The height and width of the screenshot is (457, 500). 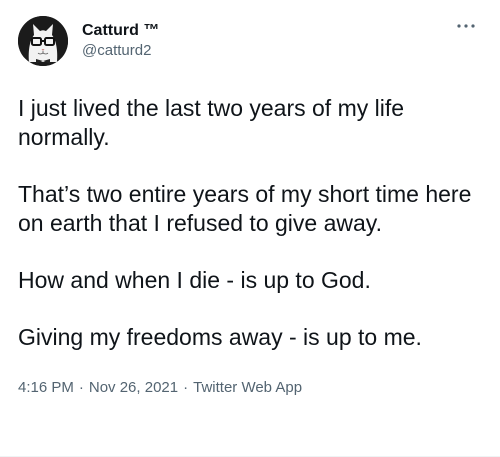 I want to click on author-handle: @catturd2, so click(x=120, y=51).